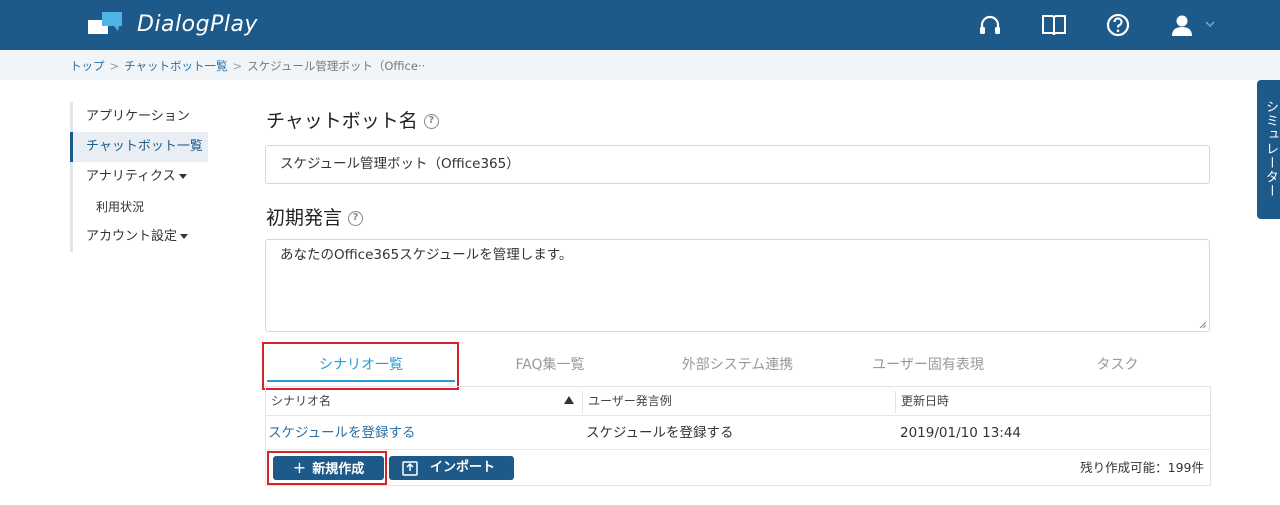 This screenshot has width=1280, height=505. I want to click on headset-icon, so click(990, 25).